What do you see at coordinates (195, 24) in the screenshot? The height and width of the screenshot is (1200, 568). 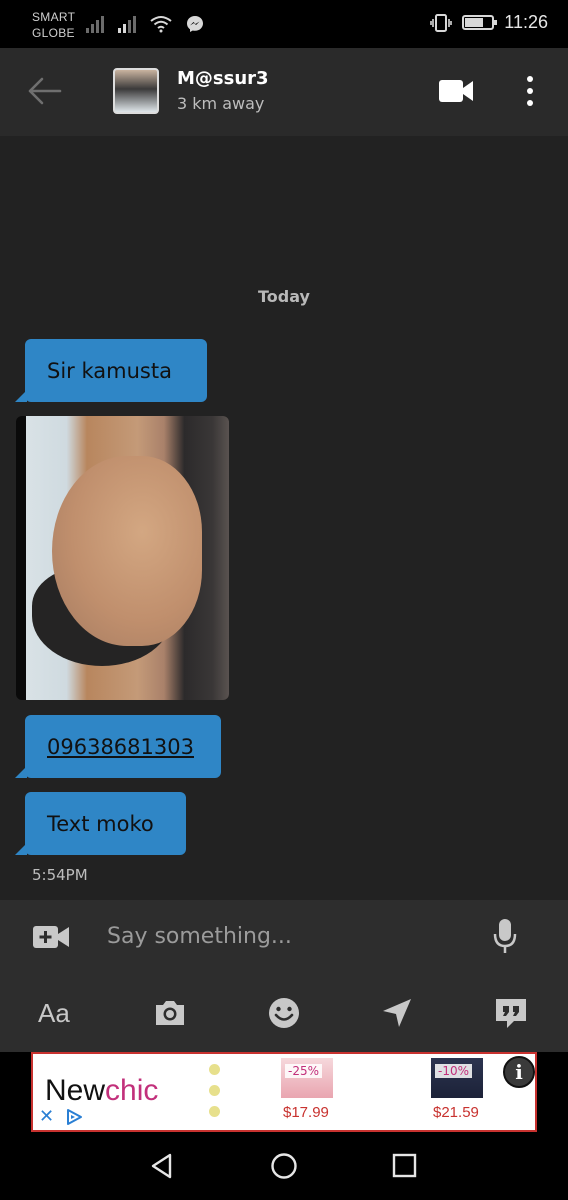 I see `messenger-icon` at bounding box center [195, 24].